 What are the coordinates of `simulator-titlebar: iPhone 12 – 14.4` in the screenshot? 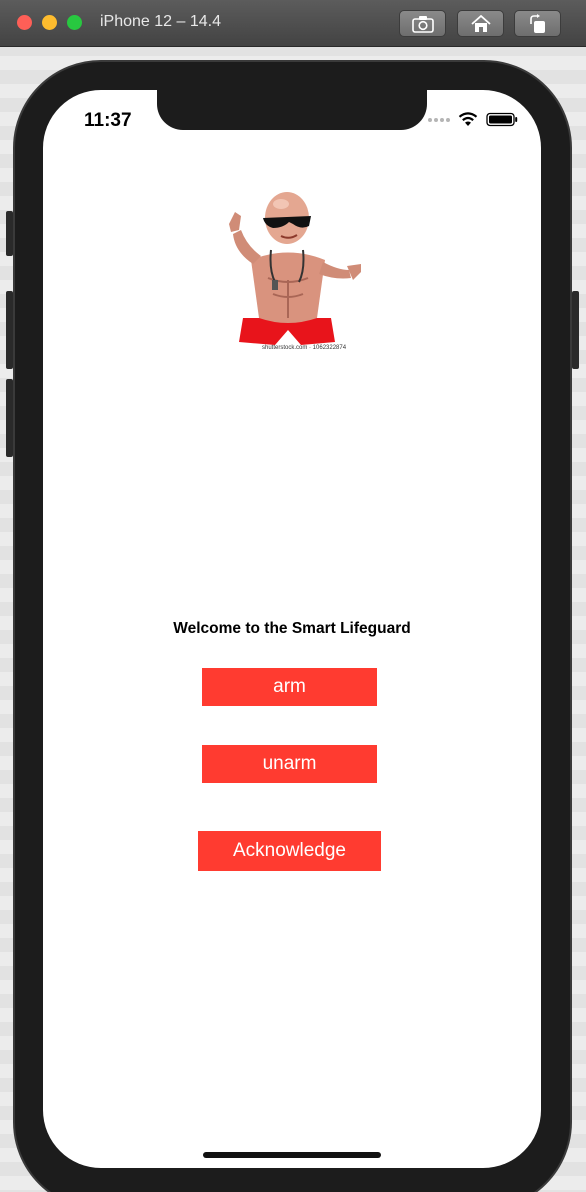 It's located at (293, 23).